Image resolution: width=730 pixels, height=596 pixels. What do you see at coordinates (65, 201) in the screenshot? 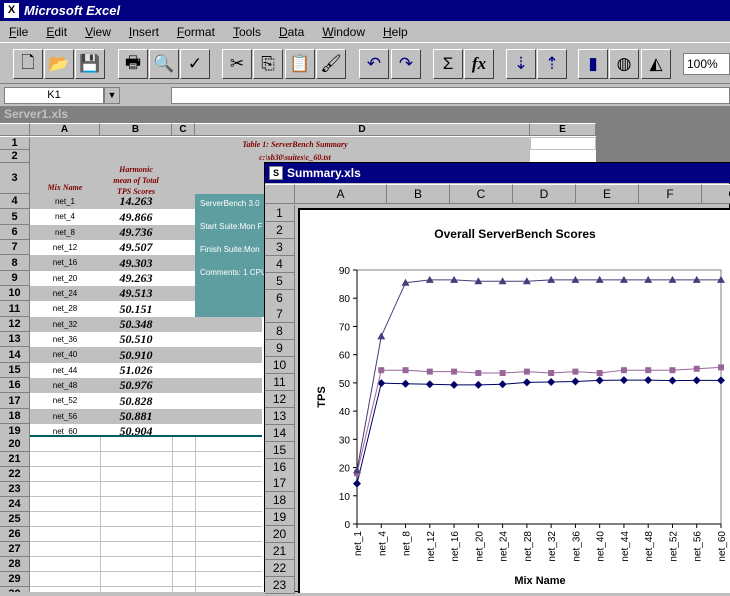
I see `mix-name-cell: net_1` at bounding box center [65, 201].